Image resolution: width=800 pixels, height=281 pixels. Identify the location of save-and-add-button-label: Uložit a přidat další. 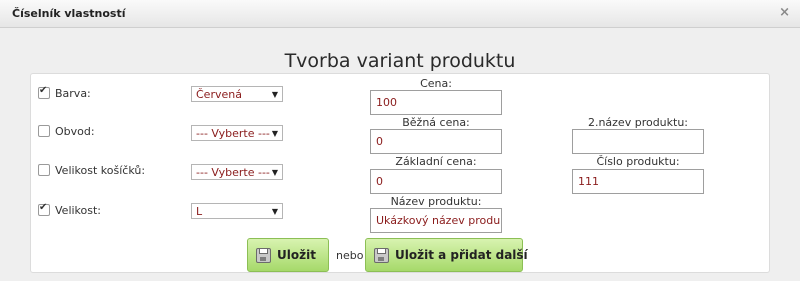
(461, 255).